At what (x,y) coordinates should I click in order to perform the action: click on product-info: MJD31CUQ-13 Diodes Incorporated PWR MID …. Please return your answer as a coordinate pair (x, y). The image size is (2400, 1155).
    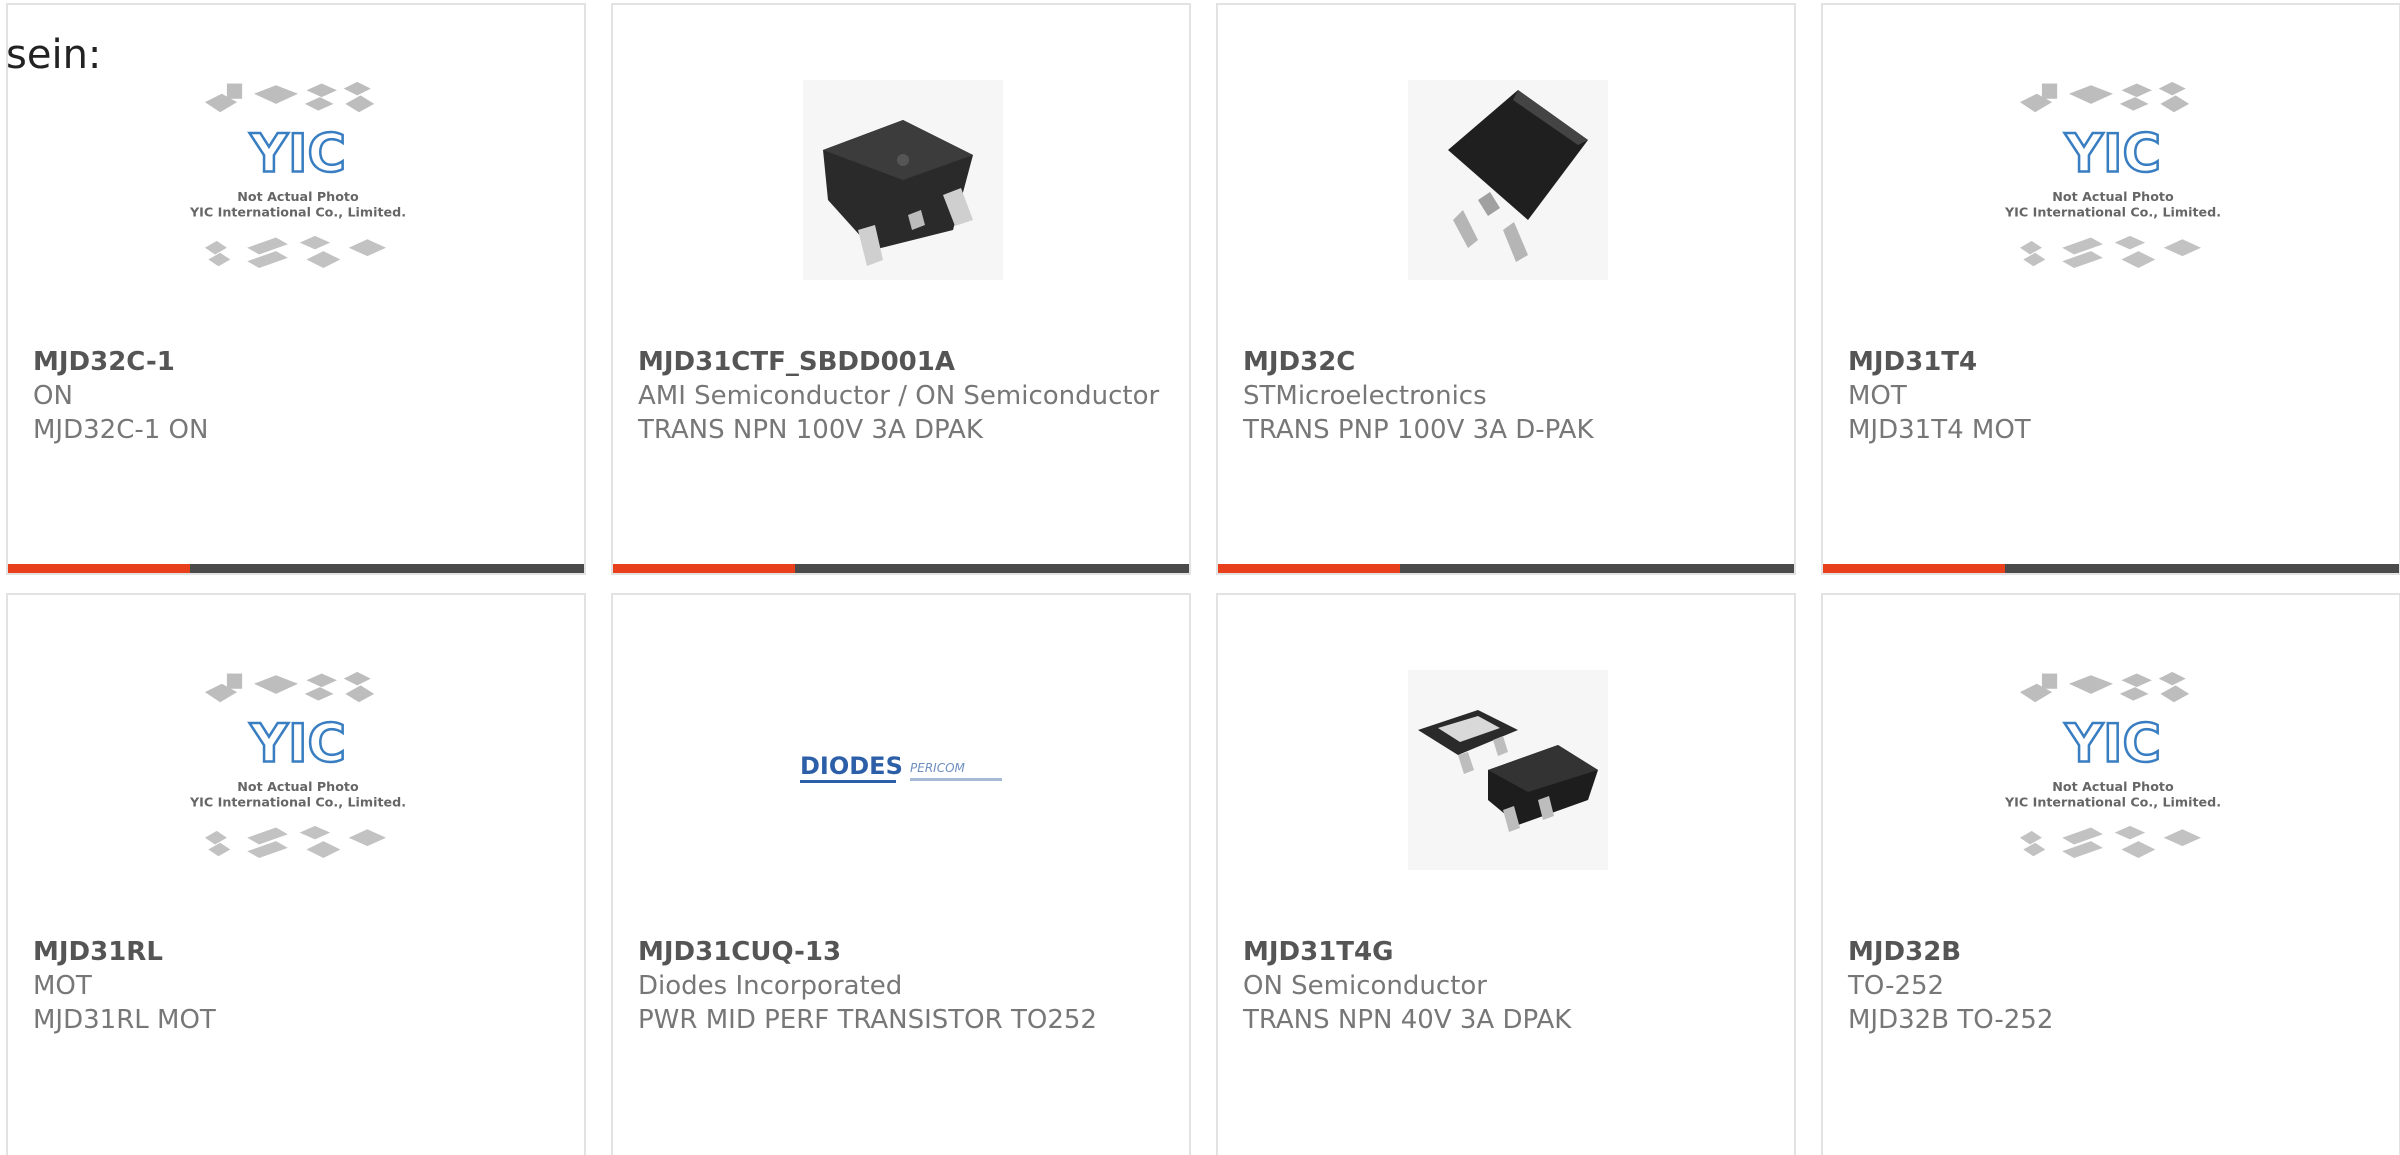
    Looking at the image, I should click on (903, 986).